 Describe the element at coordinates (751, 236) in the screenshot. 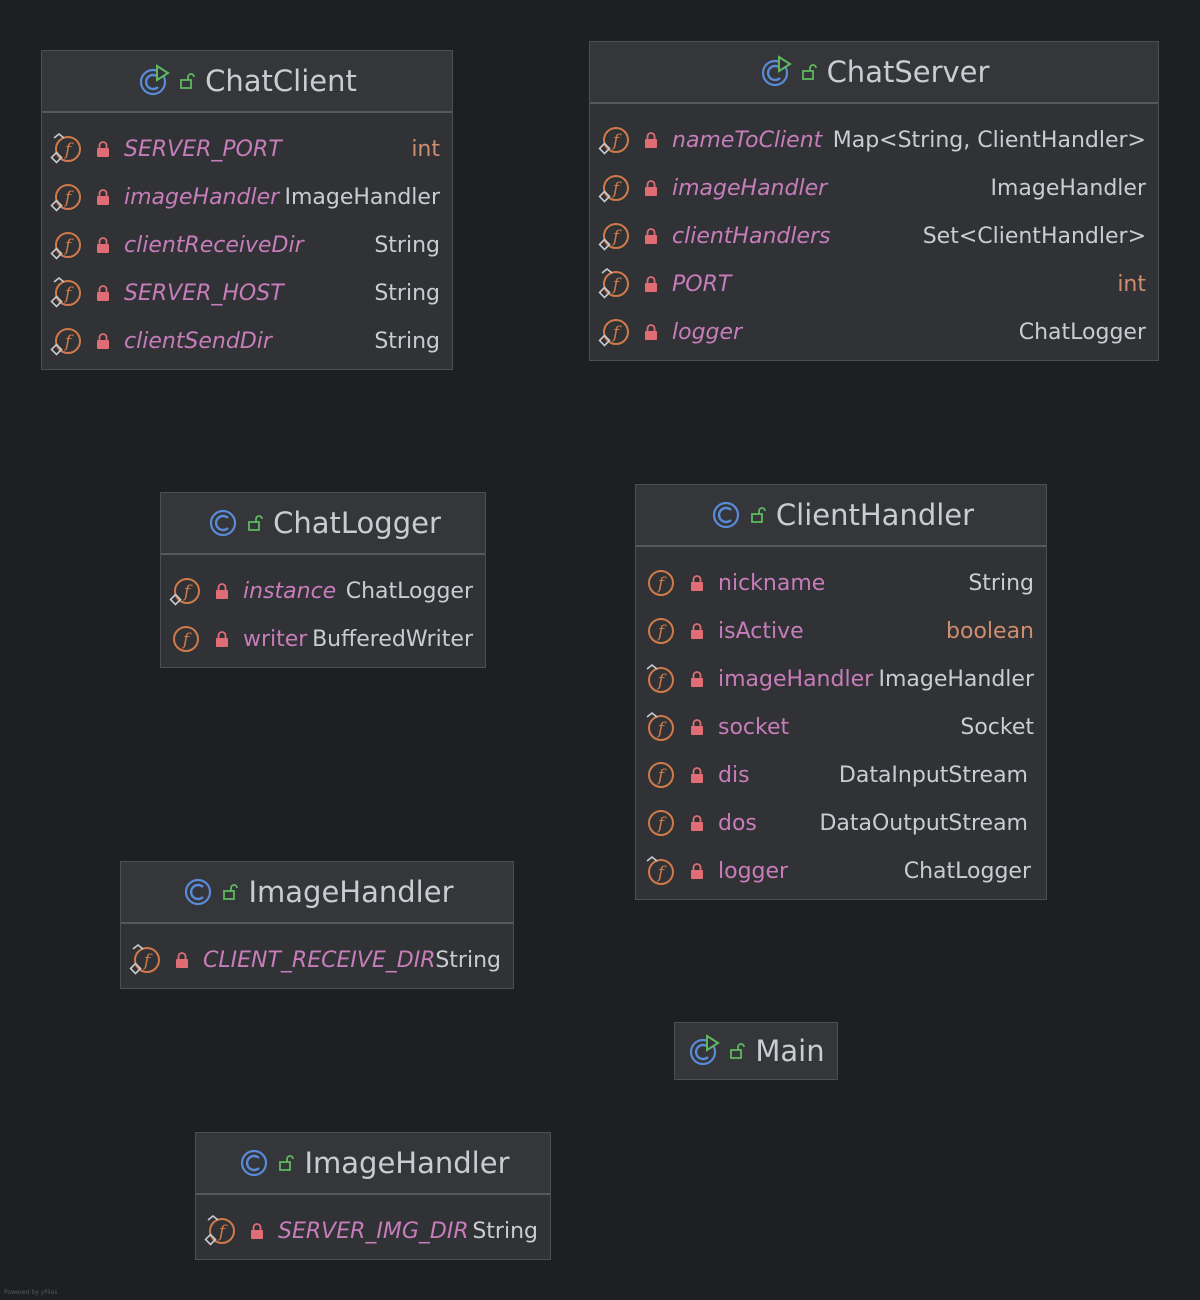

I see `field-name: clientHandlers` at that location.